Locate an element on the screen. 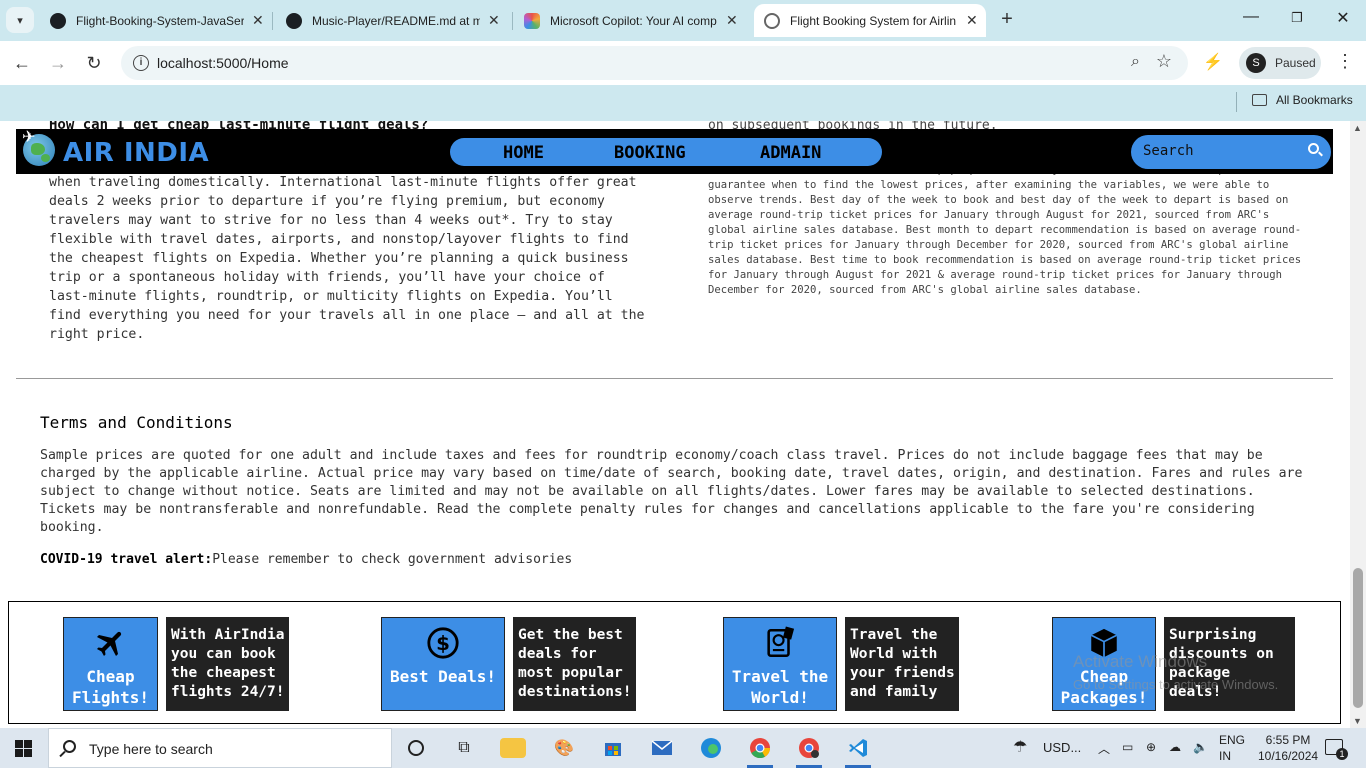 The image size is (1366, 768). clock-time: 6:55 PM is located at coordinates (1288, 740).